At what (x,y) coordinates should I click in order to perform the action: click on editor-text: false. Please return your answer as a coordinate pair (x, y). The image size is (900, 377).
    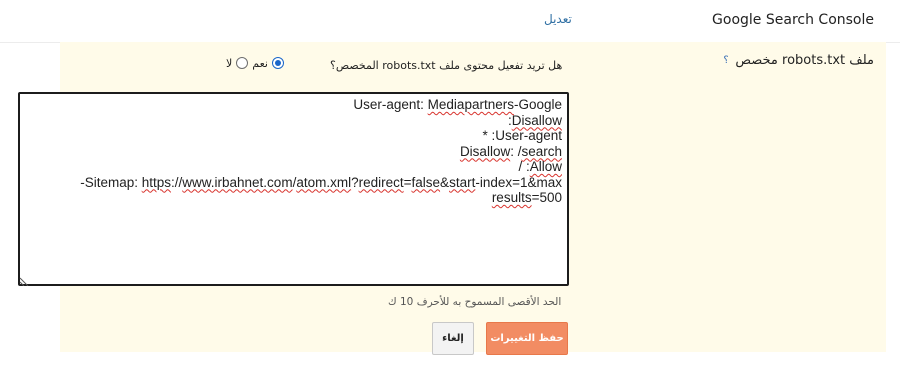
    Looking at the image, I should click on (426, 182).